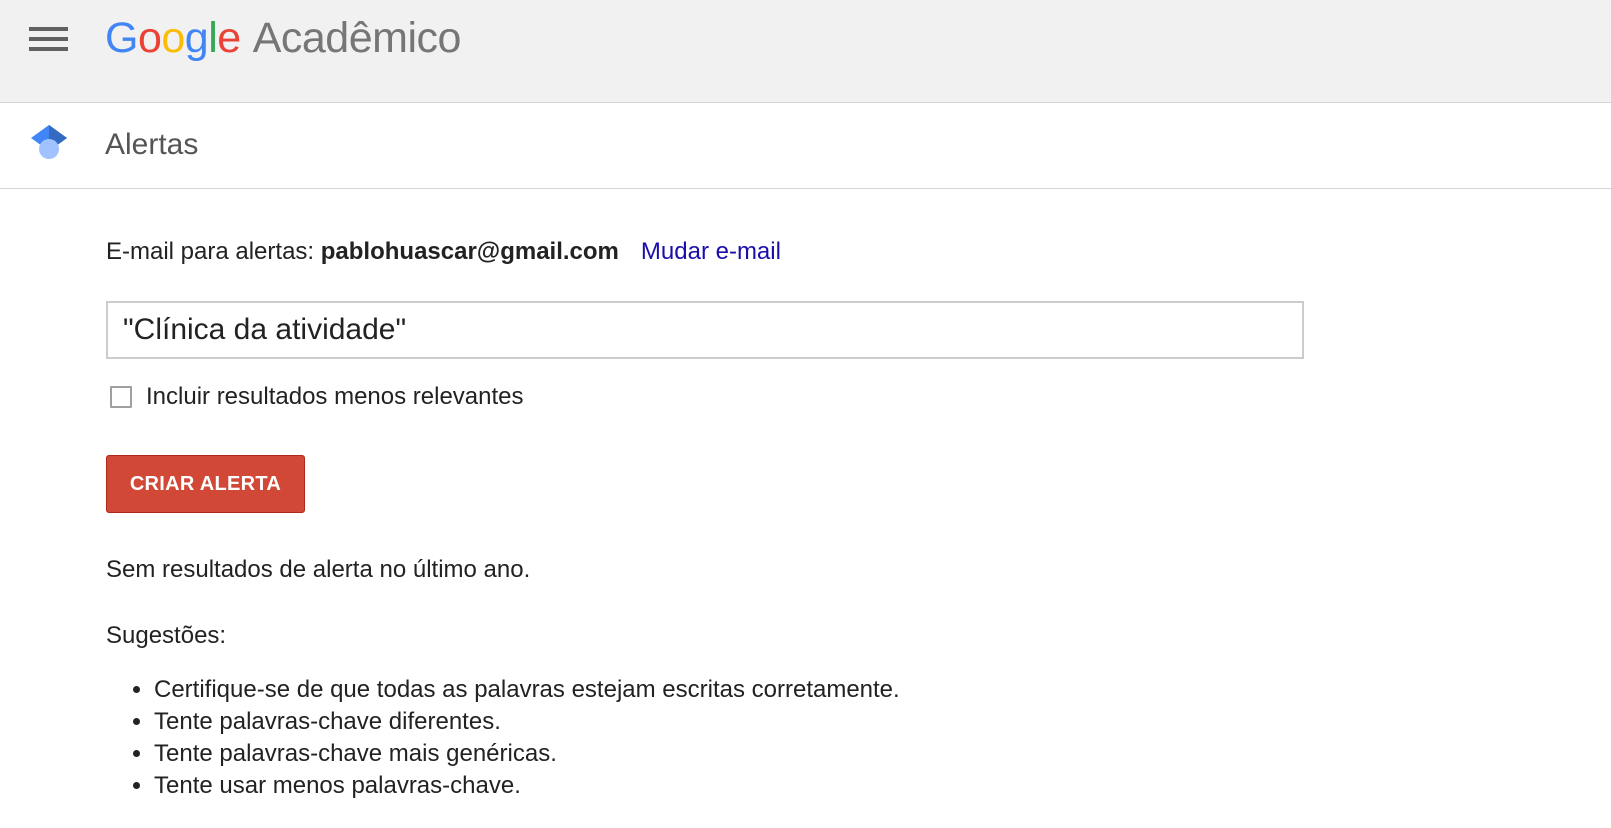  I want to click on logo-letter: g, so click(196, 38).